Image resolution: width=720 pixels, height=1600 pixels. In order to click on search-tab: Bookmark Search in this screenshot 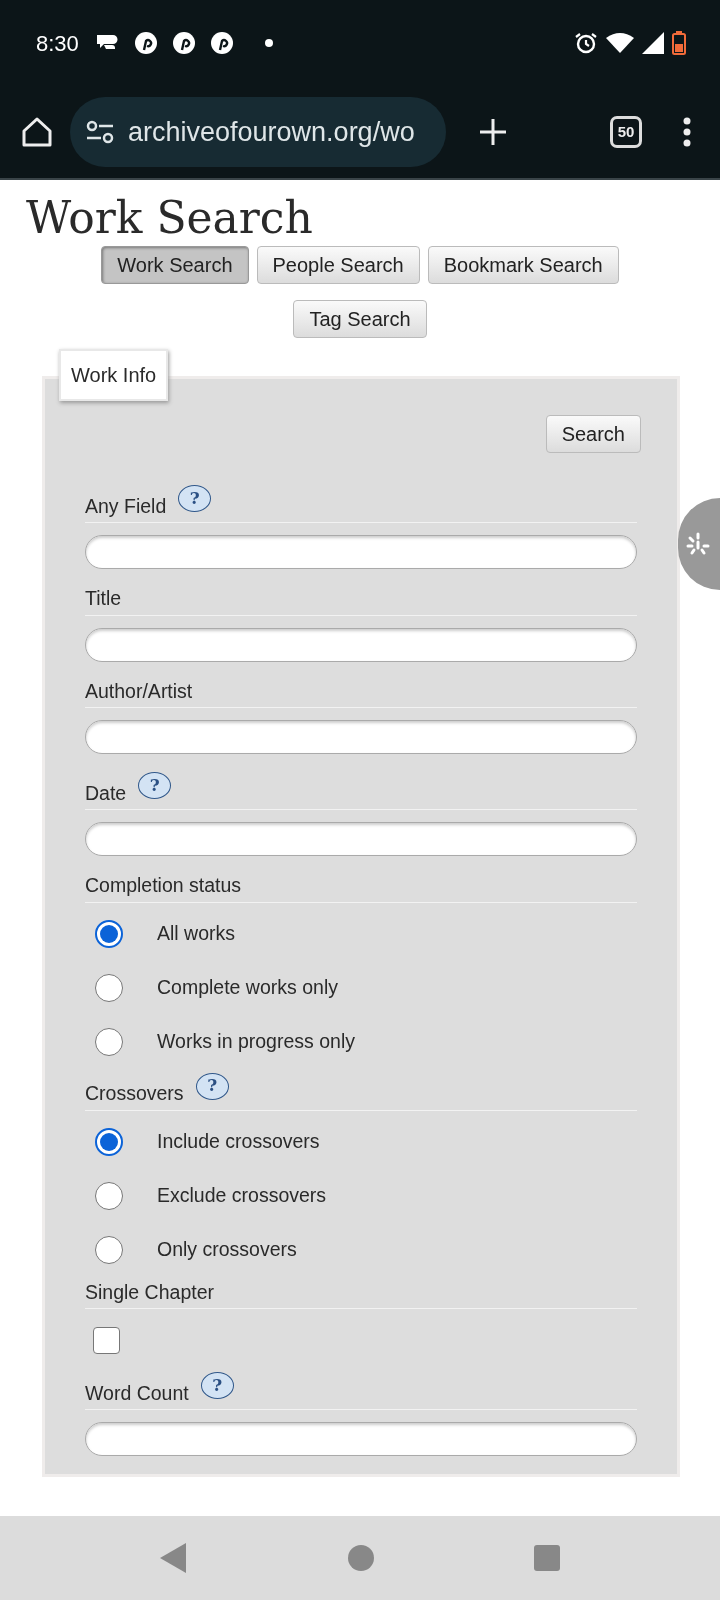, I will do `click(523, 265)`.